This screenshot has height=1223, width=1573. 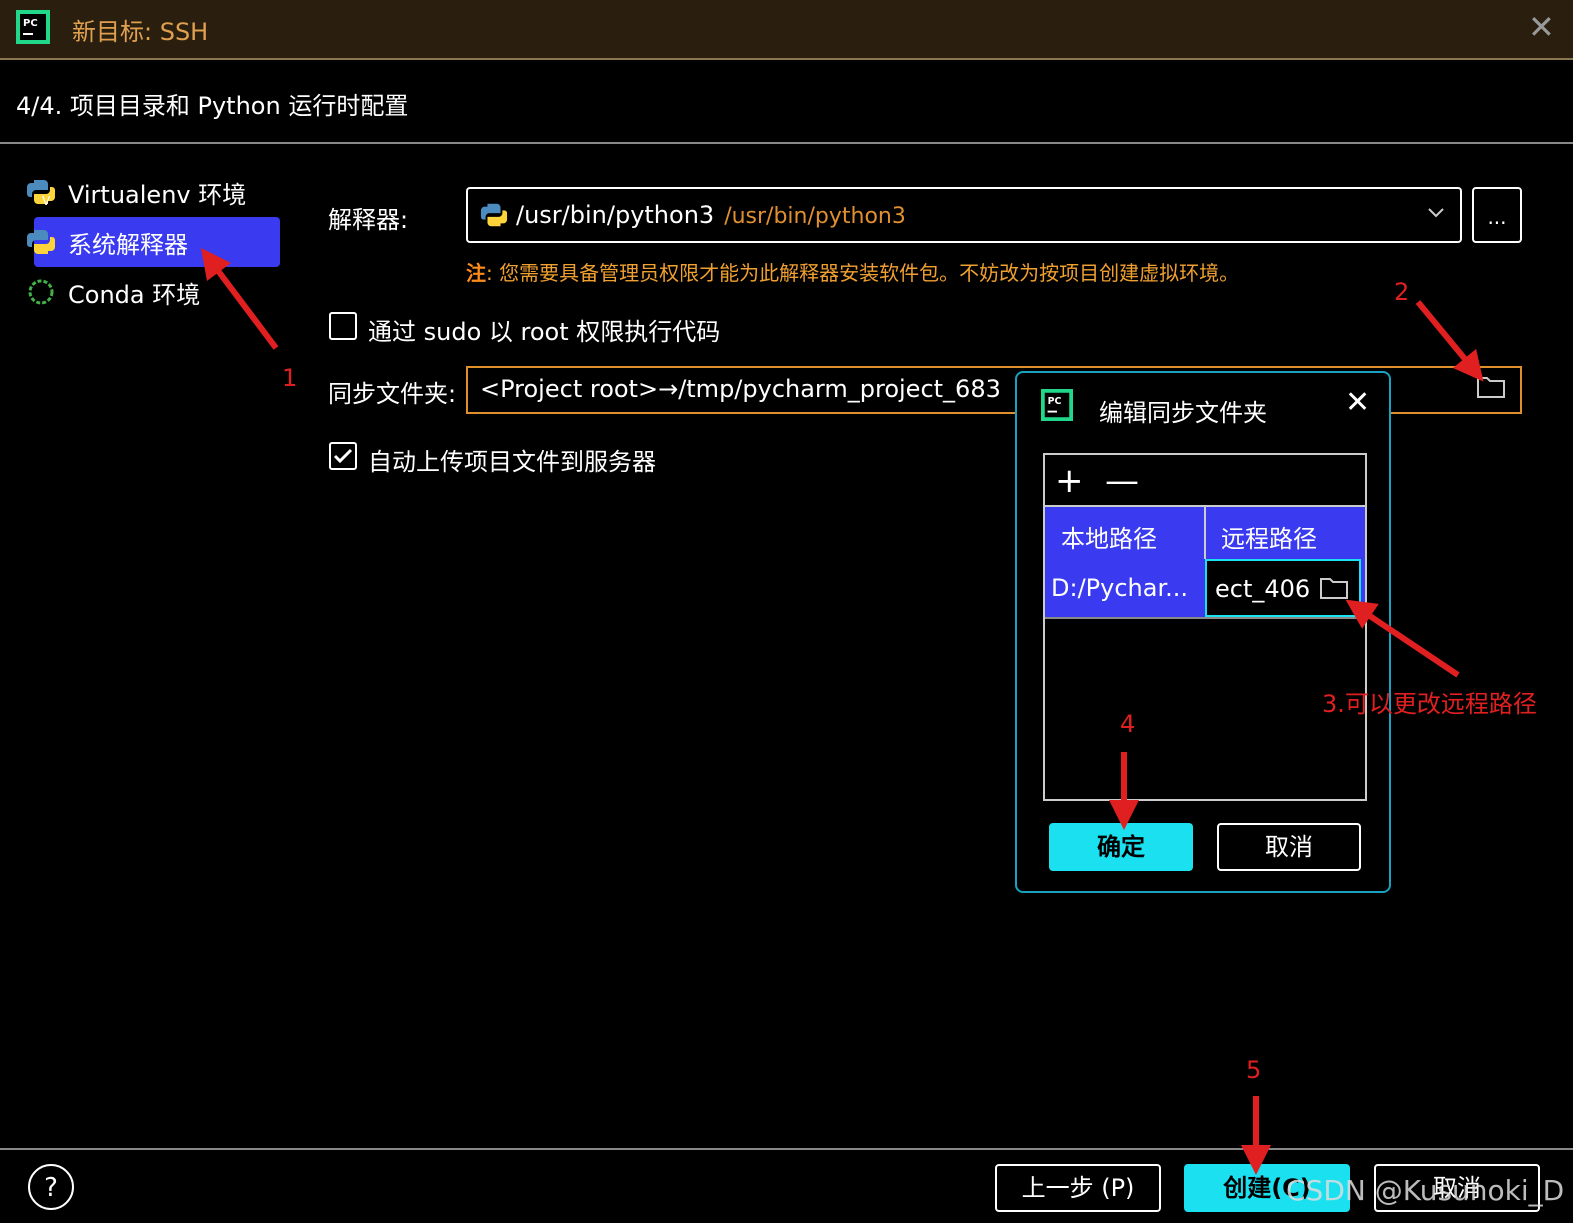 What do you see at coordinates (1254, 1070) in the screenshot?
I see `annotation-label-5: 5` at bounding box center [1254, 1070].